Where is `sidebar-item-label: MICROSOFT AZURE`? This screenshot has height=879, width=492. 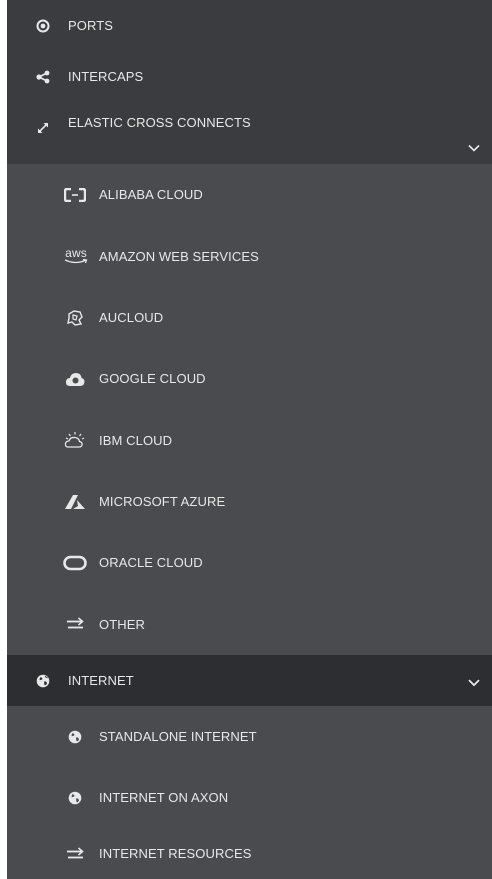
sidebar-item-label: MICROSOFT AZURE is located at coordinates (162, 501).